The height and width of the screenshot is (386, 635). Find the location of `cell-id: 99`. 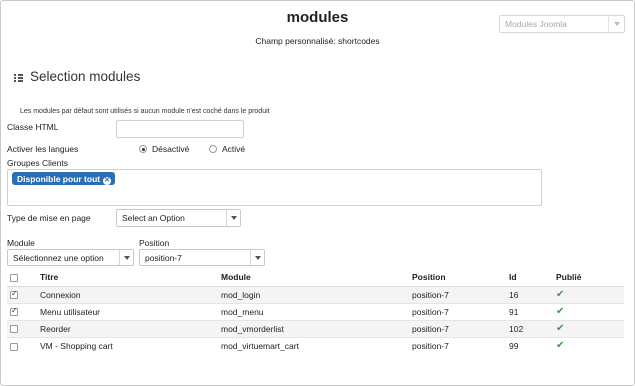

cell-id: 99 is located at coordinates (532, 345).